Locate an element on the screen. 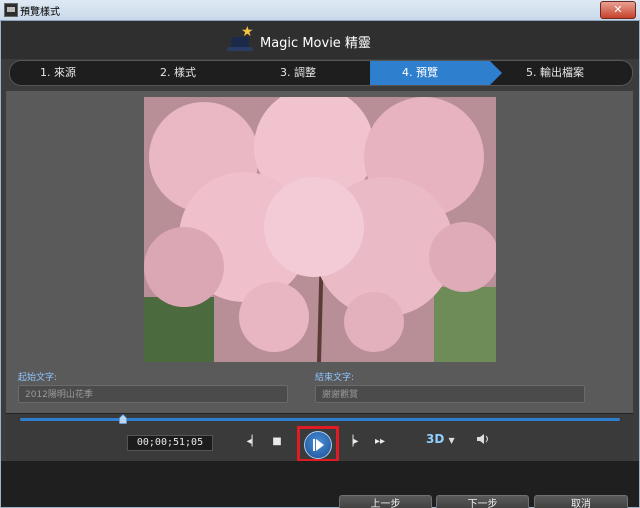  play-button-highlight is located at coordinates (318, 444).